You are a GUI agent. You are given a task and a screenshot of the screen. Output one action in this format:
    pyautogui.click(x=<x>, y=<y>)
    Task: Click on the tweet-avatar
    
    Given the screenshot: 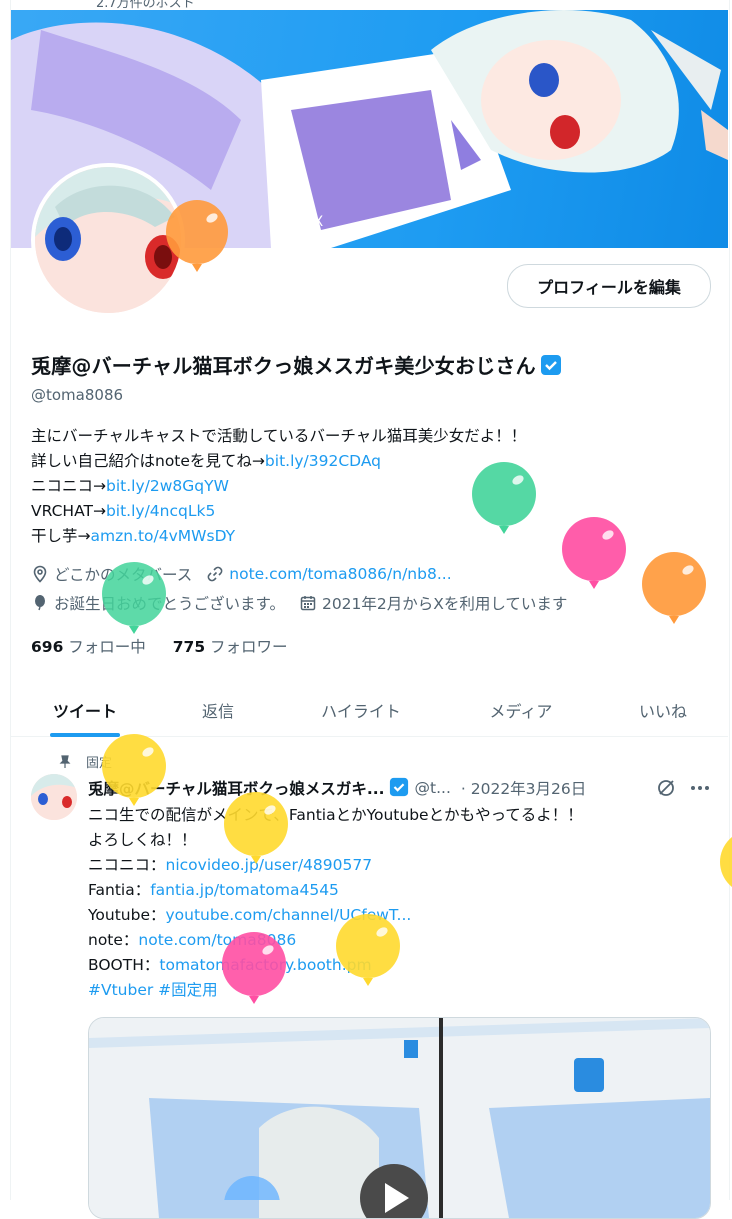 What is the action you would take?
    pyautogui.click(x=54, y=797)
    